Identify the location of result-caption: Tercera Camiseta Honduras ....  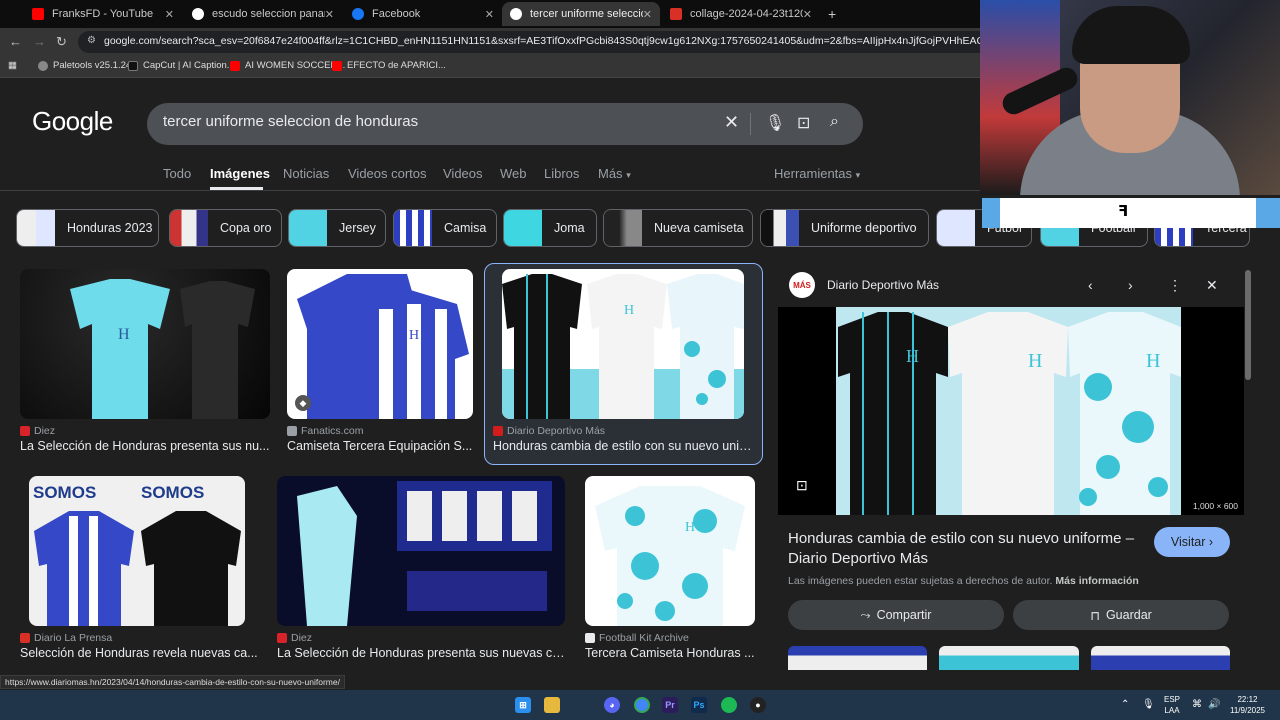
(672, 653).